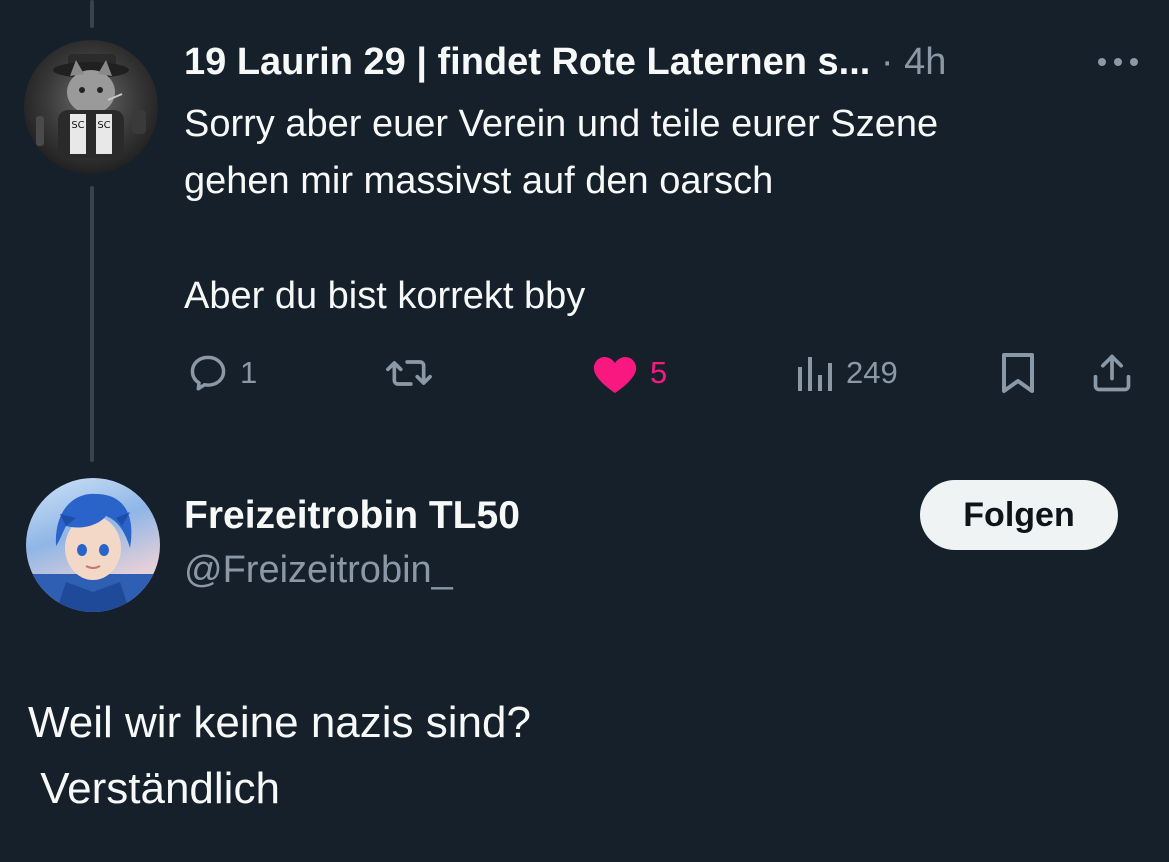 The image size is (1169, 862). I want to click on thread-line, so click(92, 324).